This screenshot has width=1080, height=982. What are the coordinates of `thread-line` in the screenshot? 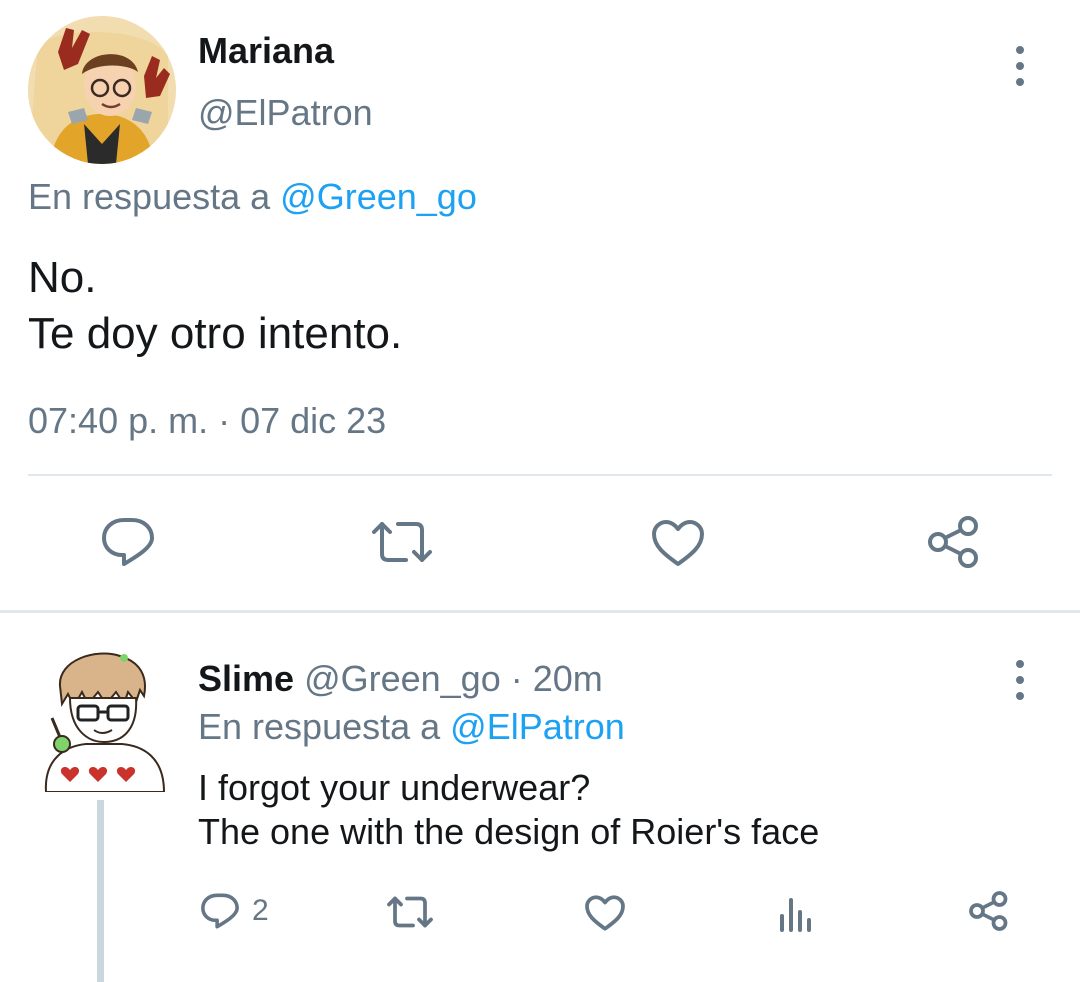 It's located at (100, 891).